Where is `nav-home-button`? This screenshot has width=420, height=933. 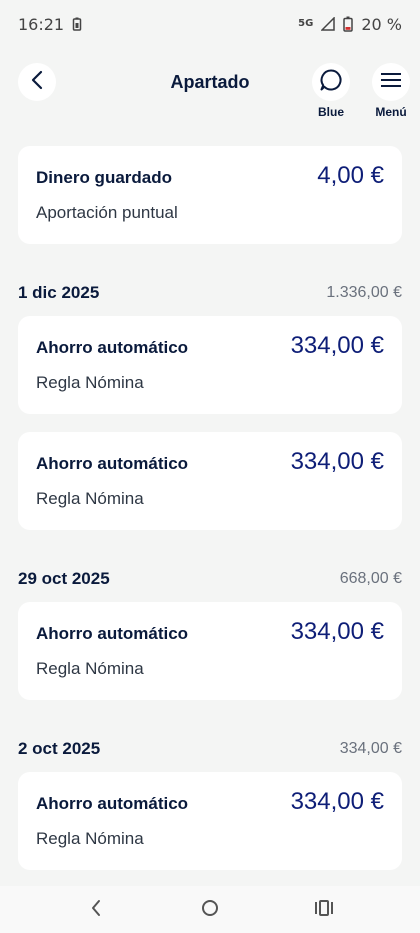 nav-home-button is located at coordinates (210, 910).